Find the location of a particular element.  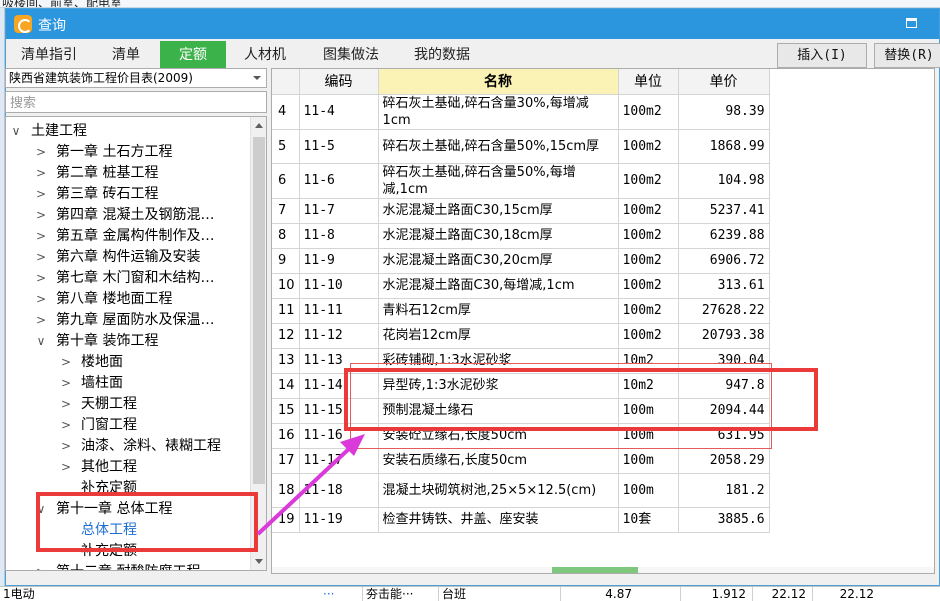

background-cell: ··· is located at coordinates (329, 594).